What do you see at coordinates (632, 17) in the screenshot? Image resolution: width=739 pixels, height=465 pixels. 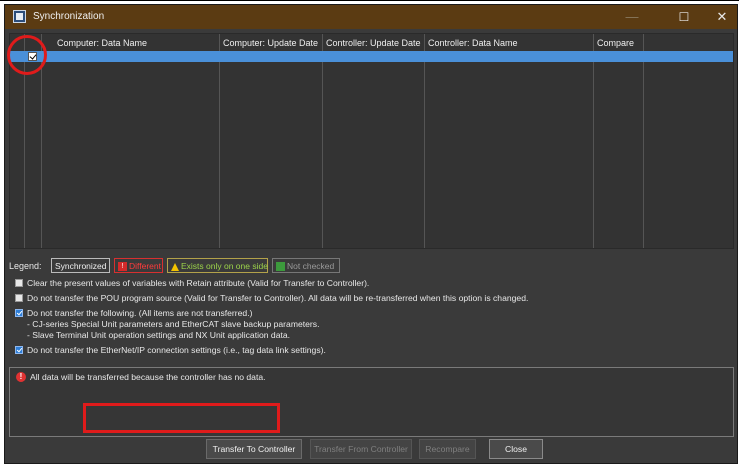 I see `minimize-button: —` at bounding box center [632, 17].